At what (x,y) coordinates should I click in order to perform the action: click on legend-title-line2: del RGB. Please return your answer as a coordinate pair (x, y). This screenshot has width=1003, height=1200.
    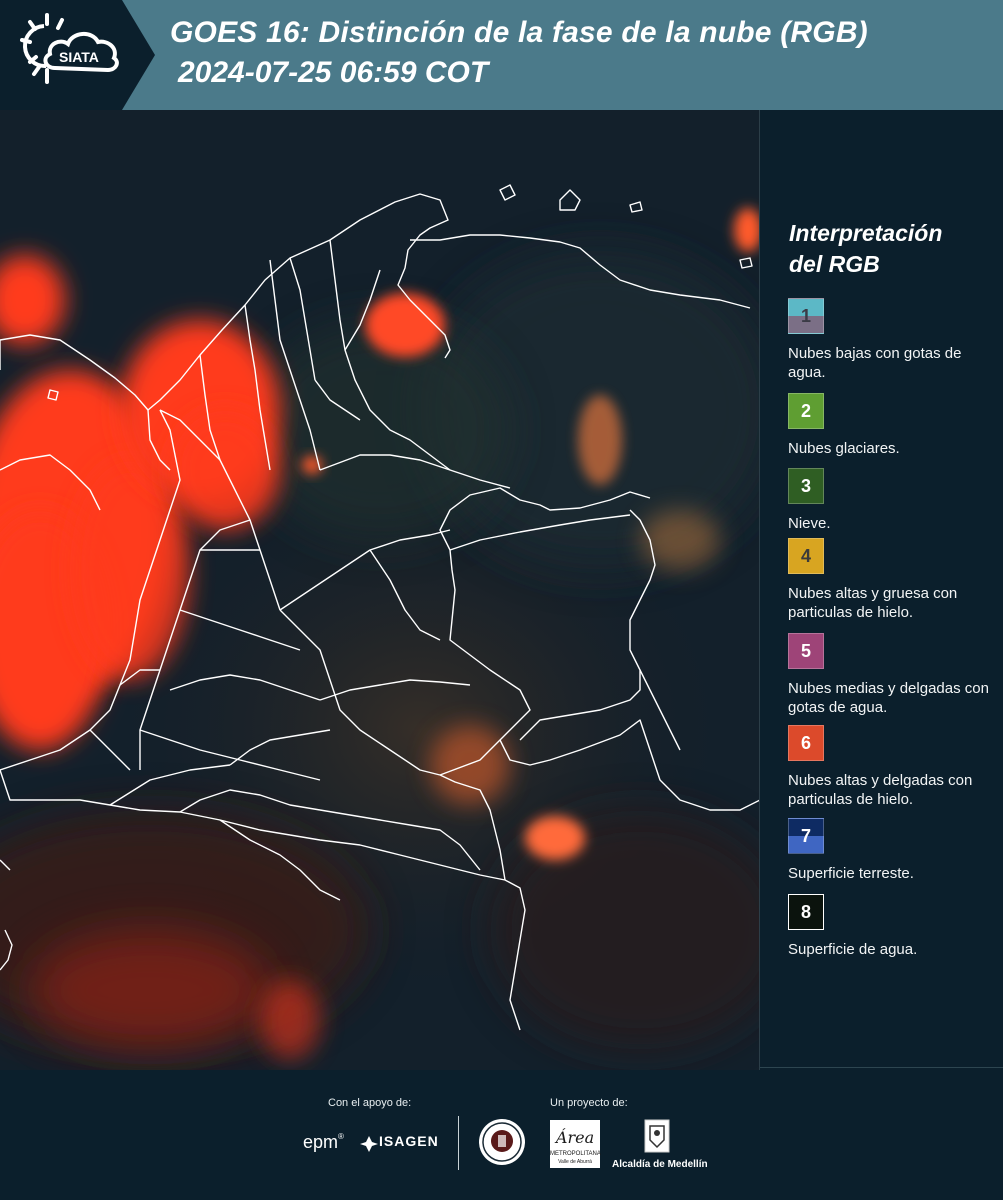
    Looking at the image, I should click on (834, 264).